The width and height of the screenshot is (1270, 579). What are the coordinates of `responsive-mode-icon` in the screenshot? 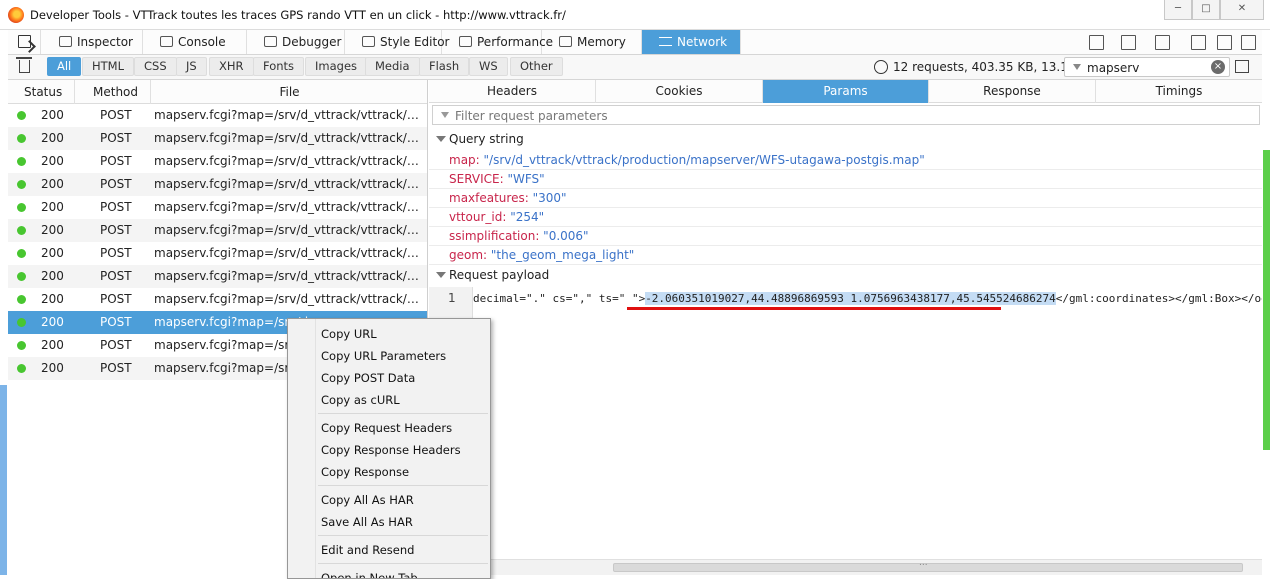 It's located at (1162, 42).